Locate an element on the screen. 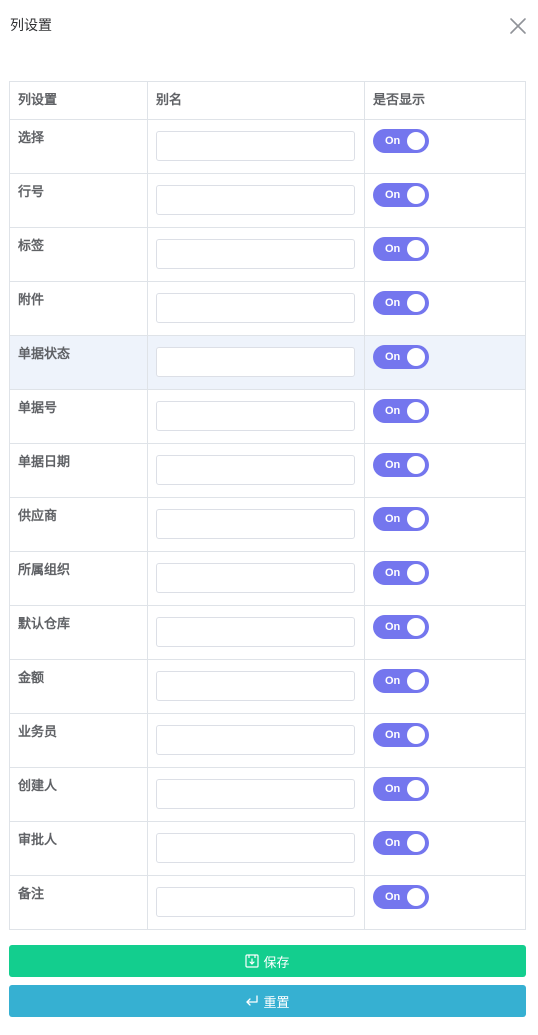 The image size is (538, 1035). reset-button: 重置 is located at coordinates (267, 1001).